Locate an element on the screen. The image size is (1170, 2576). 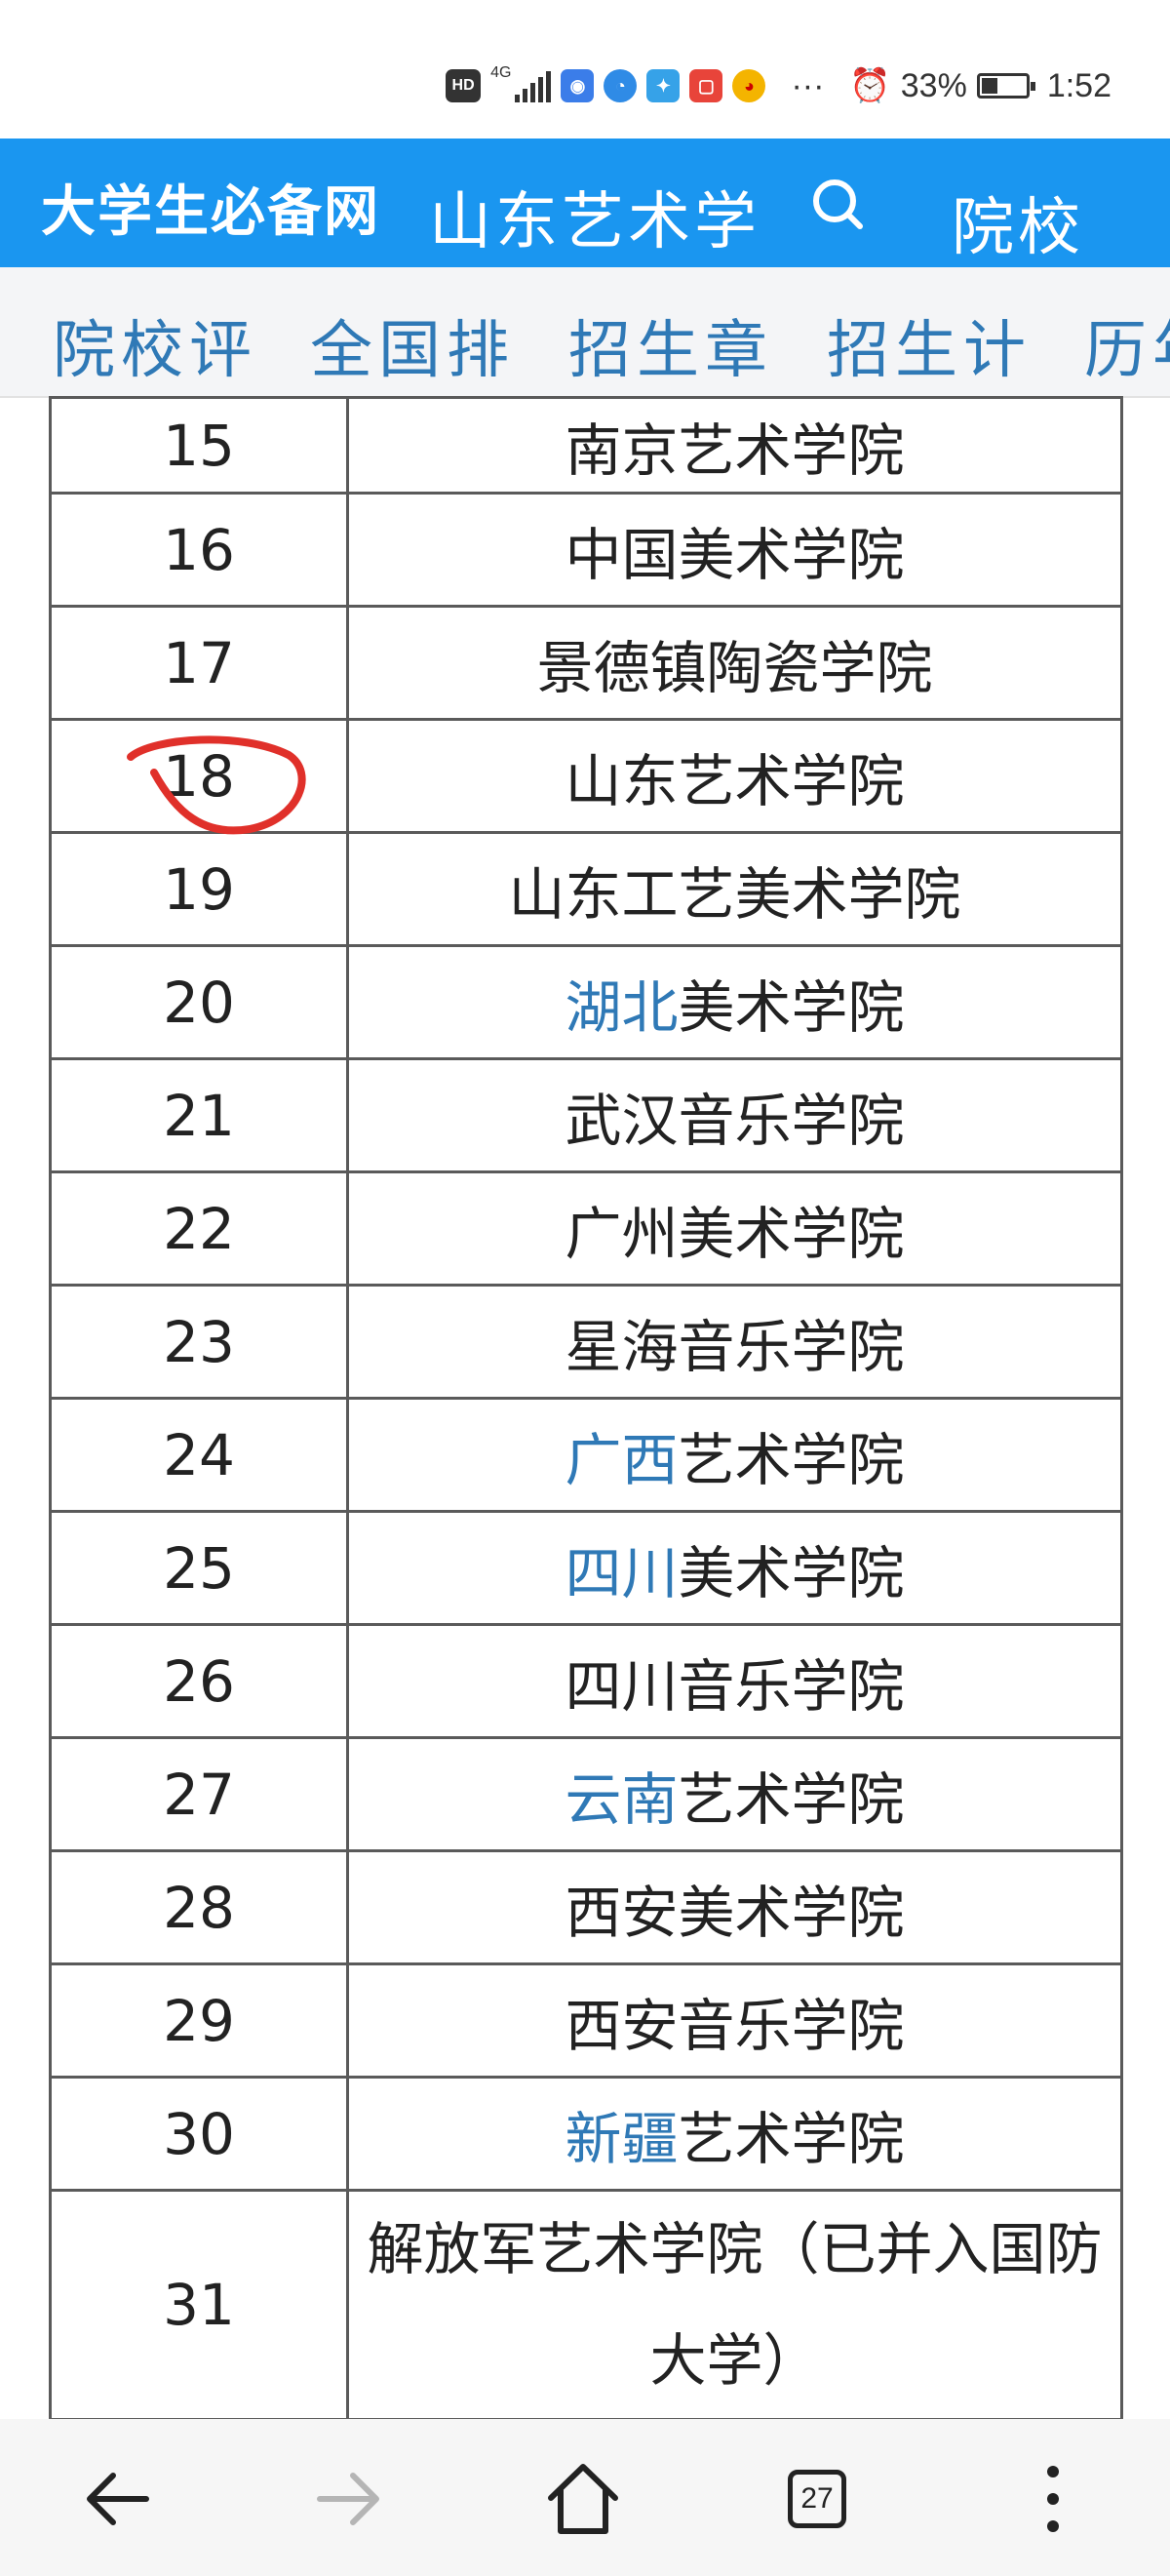
page-title: 山东艺术学 is located at coordinates (594, 222).